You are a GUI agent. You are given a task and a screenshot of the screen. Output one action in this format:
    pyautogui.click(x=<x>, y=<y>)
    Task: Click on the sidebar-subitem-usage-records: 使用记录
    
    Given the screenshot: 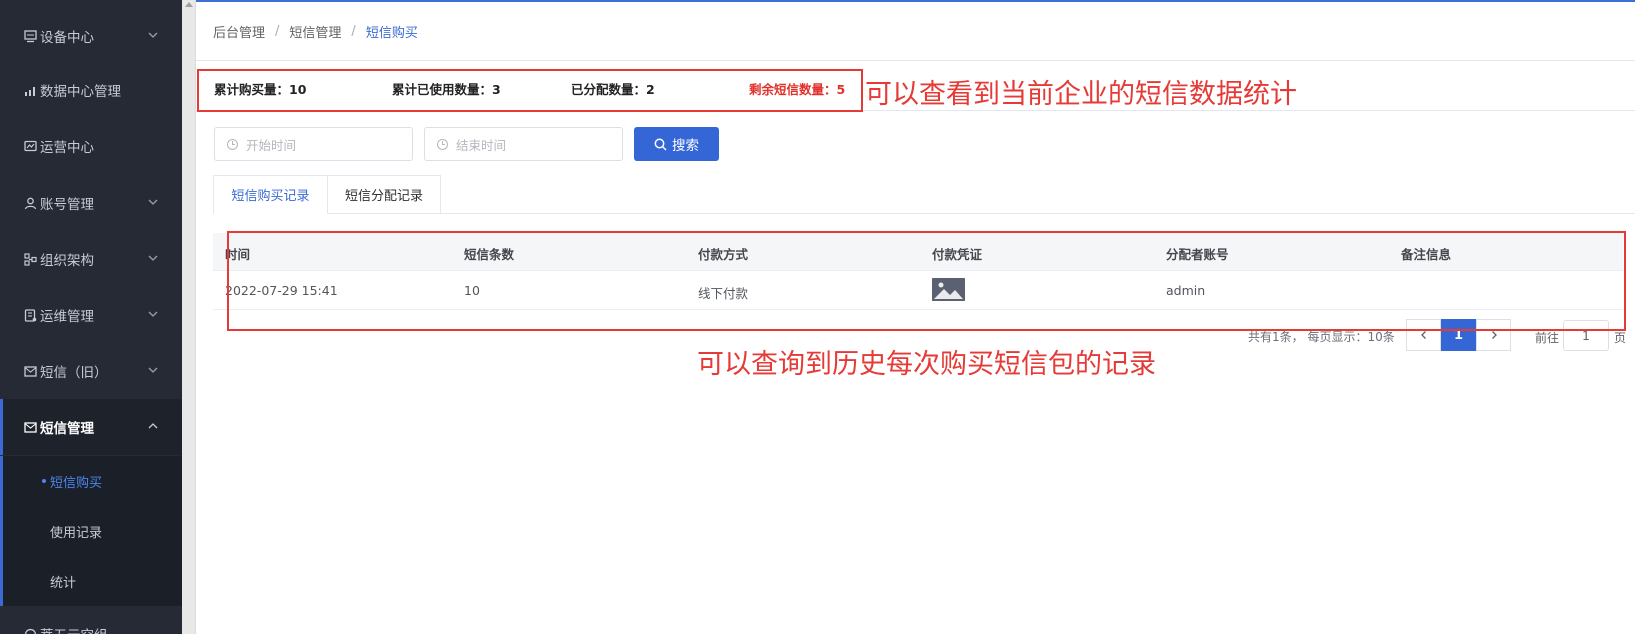 What is the action you would take?
    pyautogui.click(x=92, y=531)
    